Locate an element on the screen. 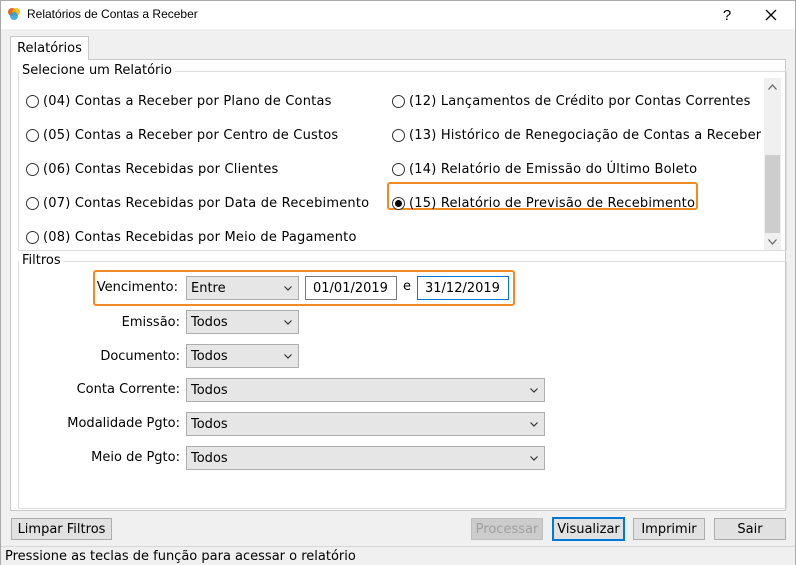 This screenshot has height=565, width=796. app-logo-icon is located at coordinates (14, 14).